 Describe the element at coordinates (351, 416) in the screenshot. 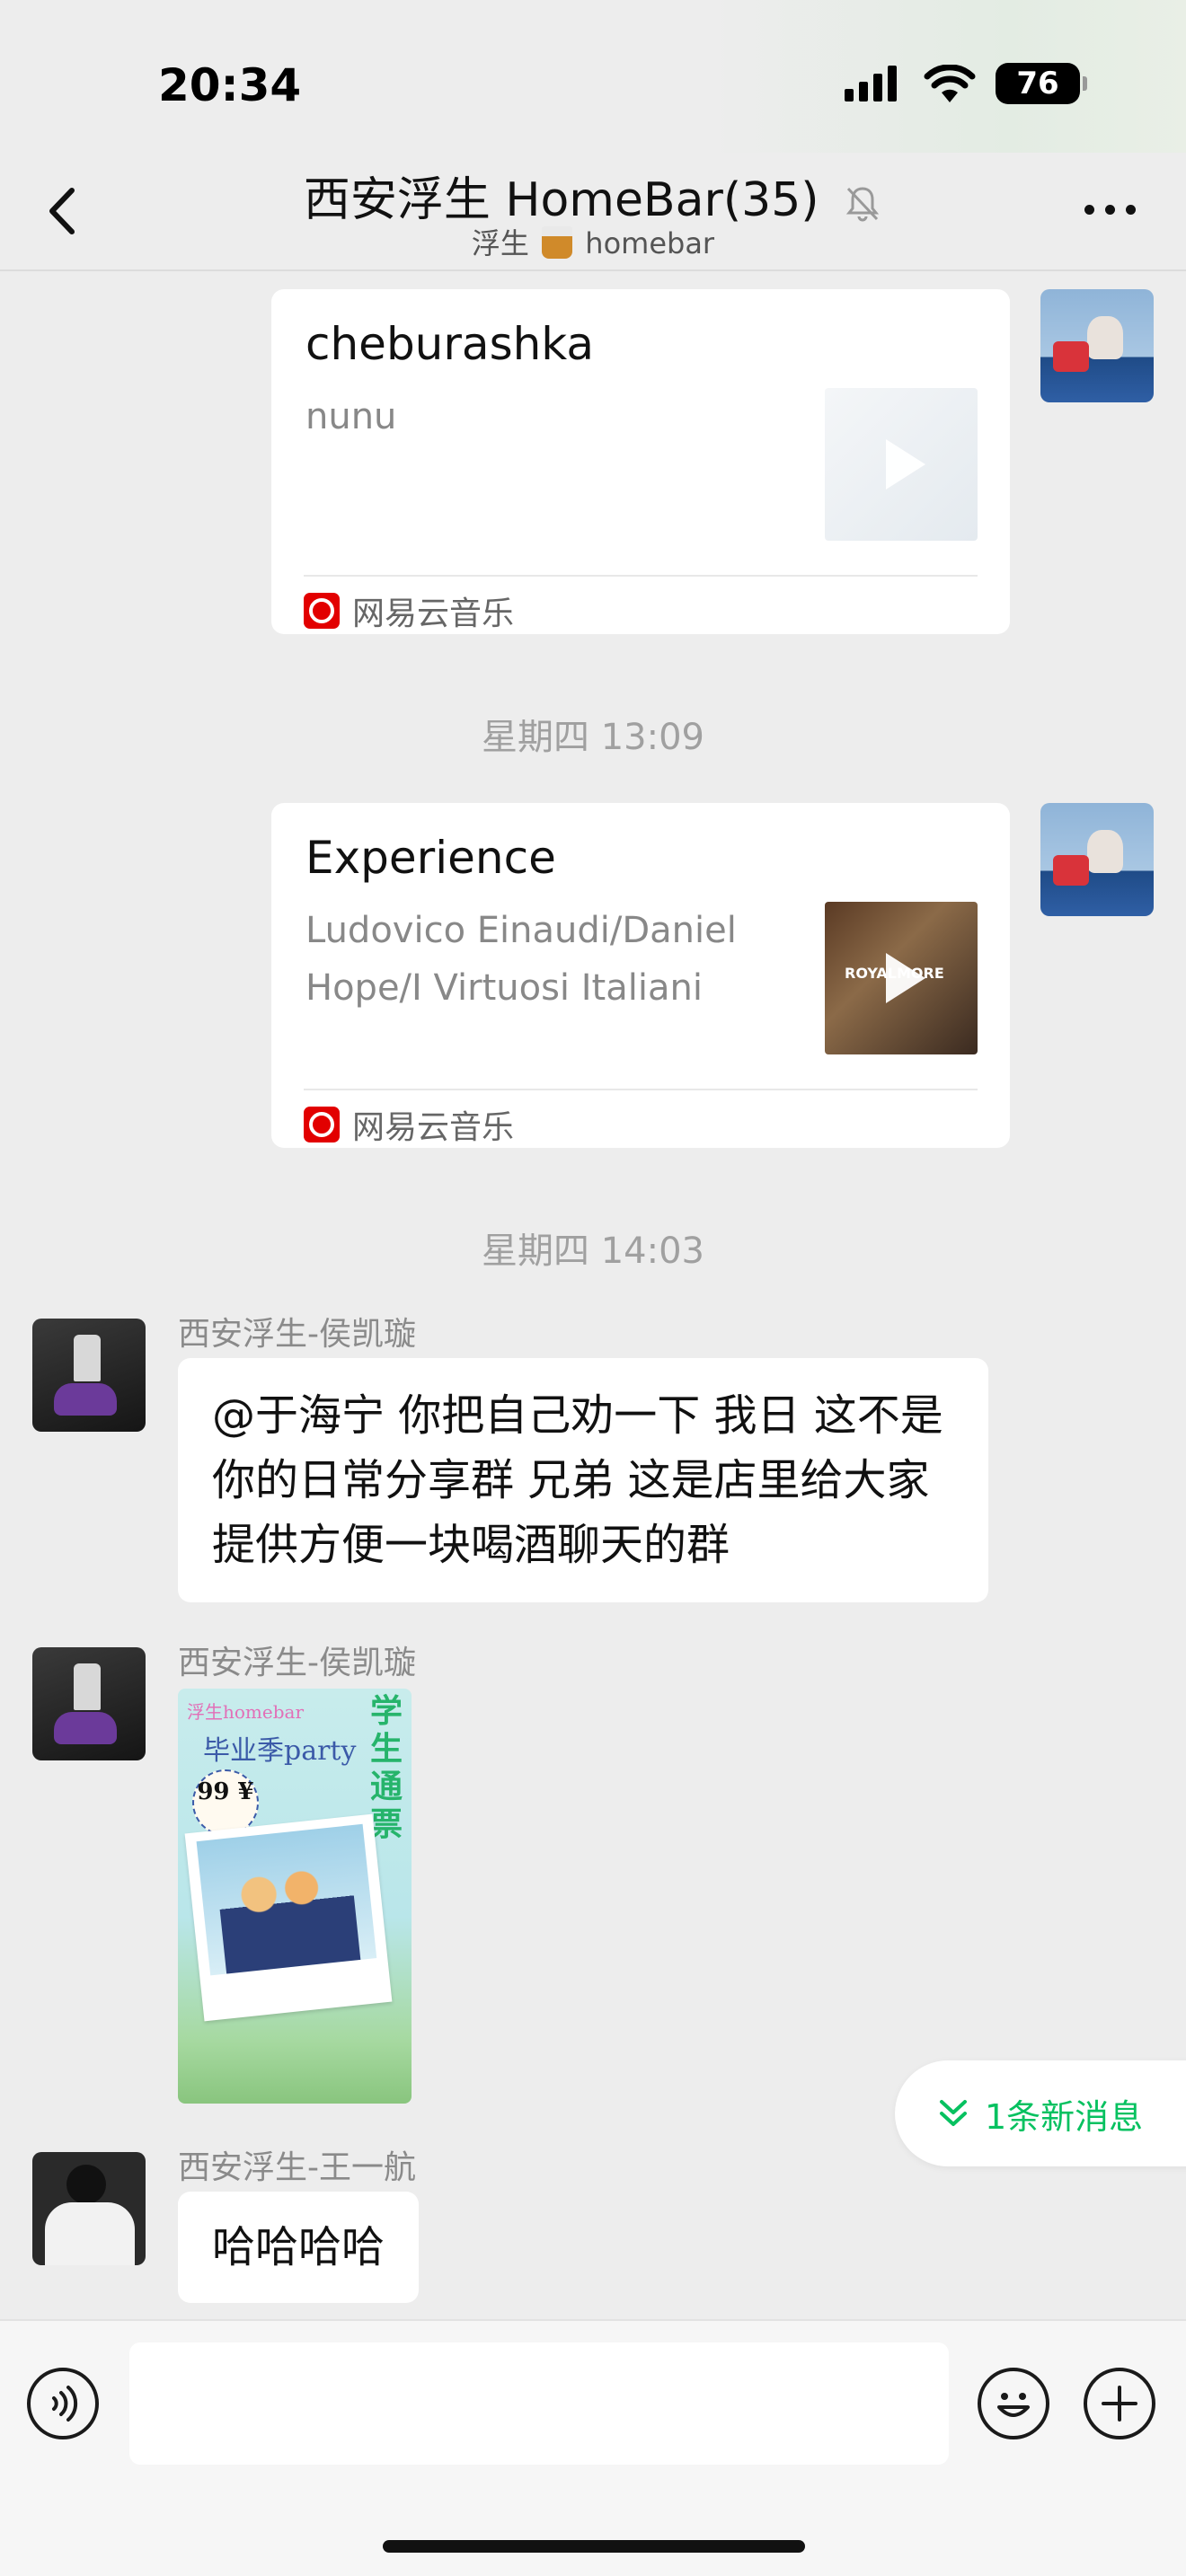

I see `music-artist: nunu` at that location.